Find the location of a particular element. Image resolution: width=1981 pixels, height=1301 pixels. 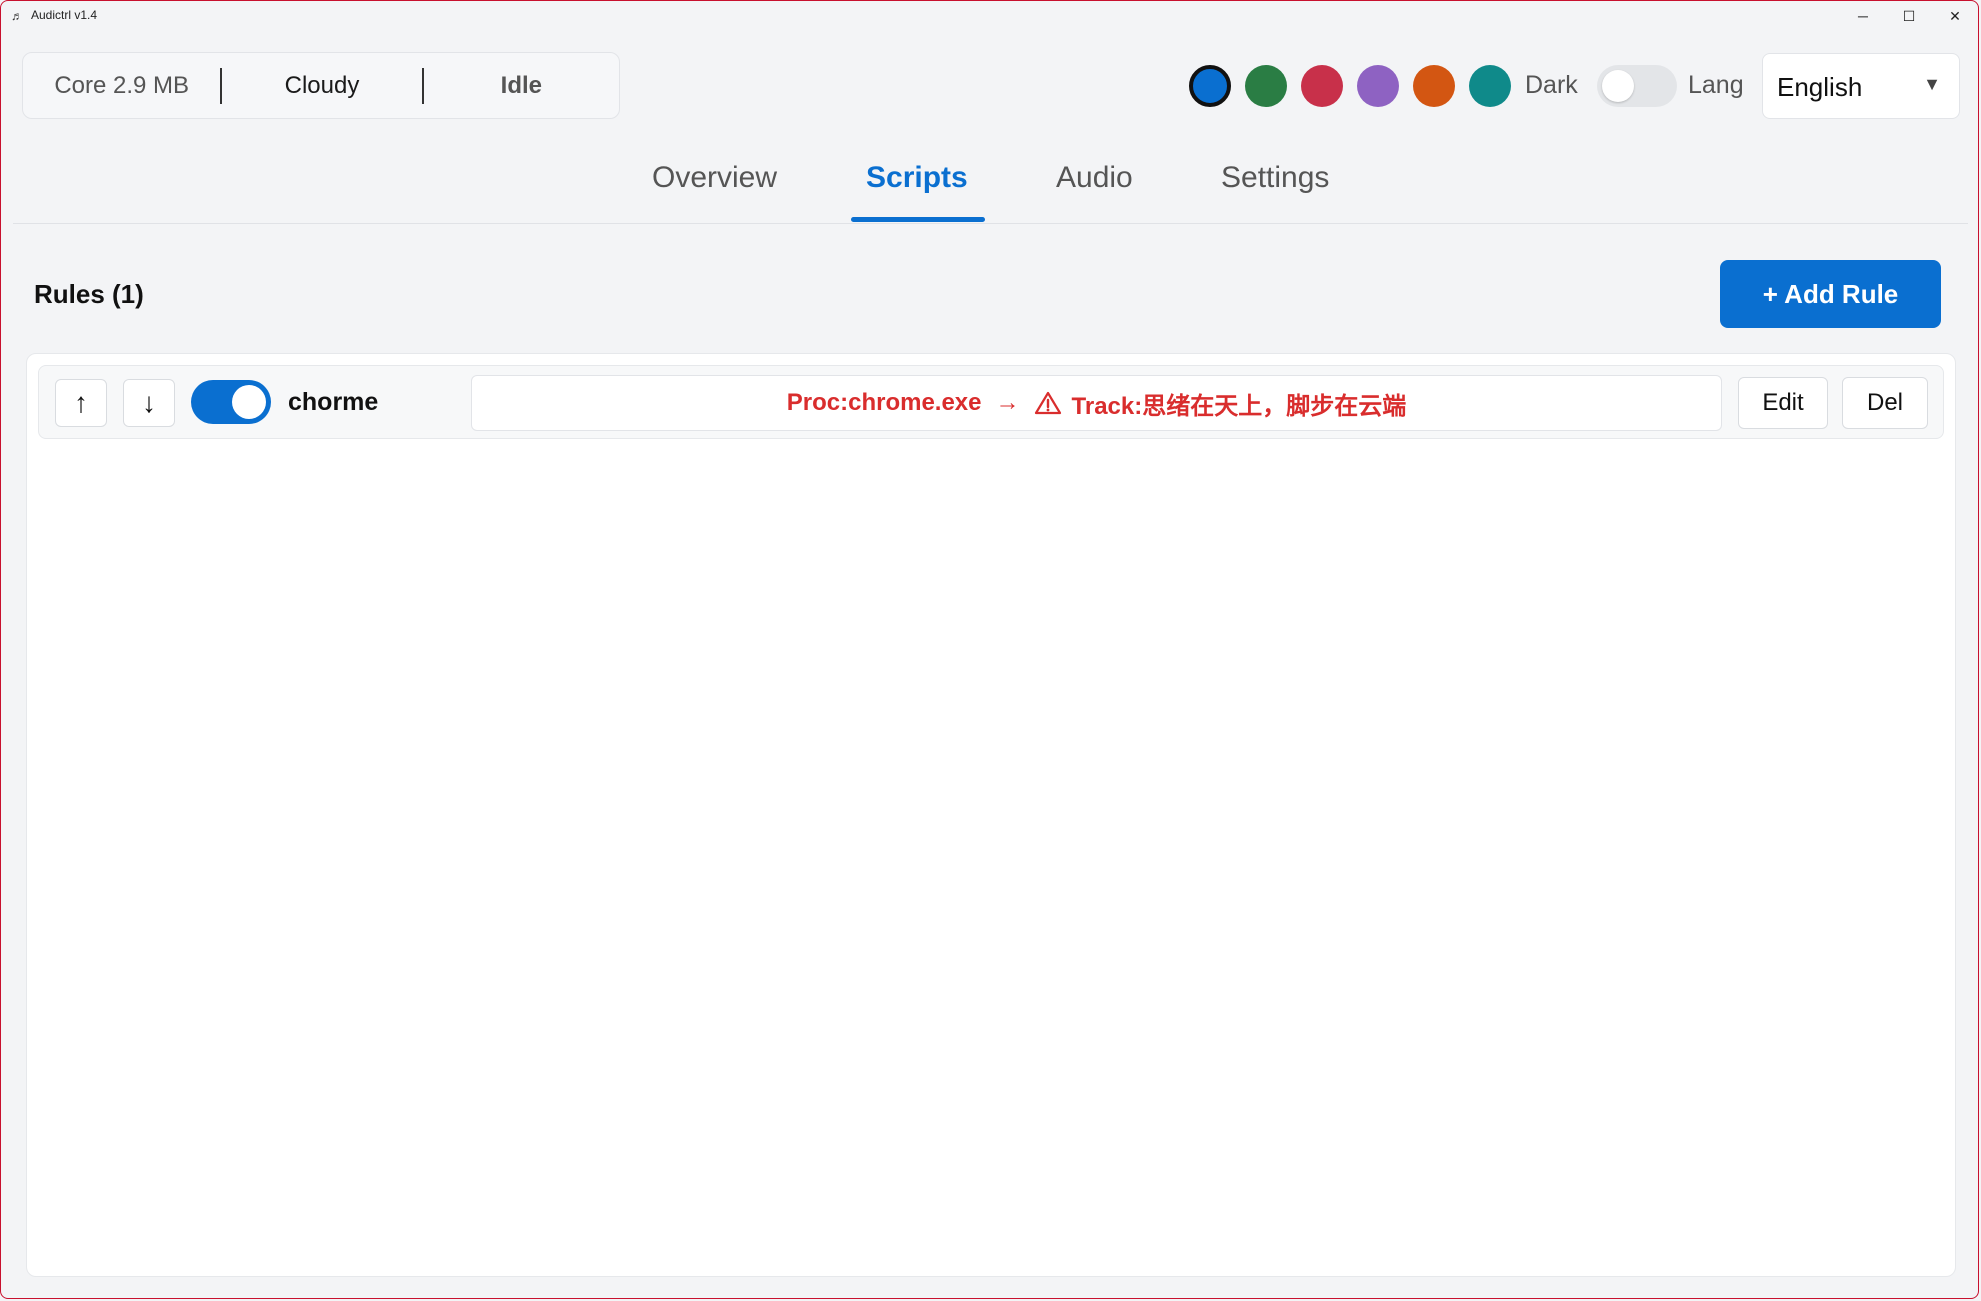

tabs-divider is located at coordinates (990, 223).